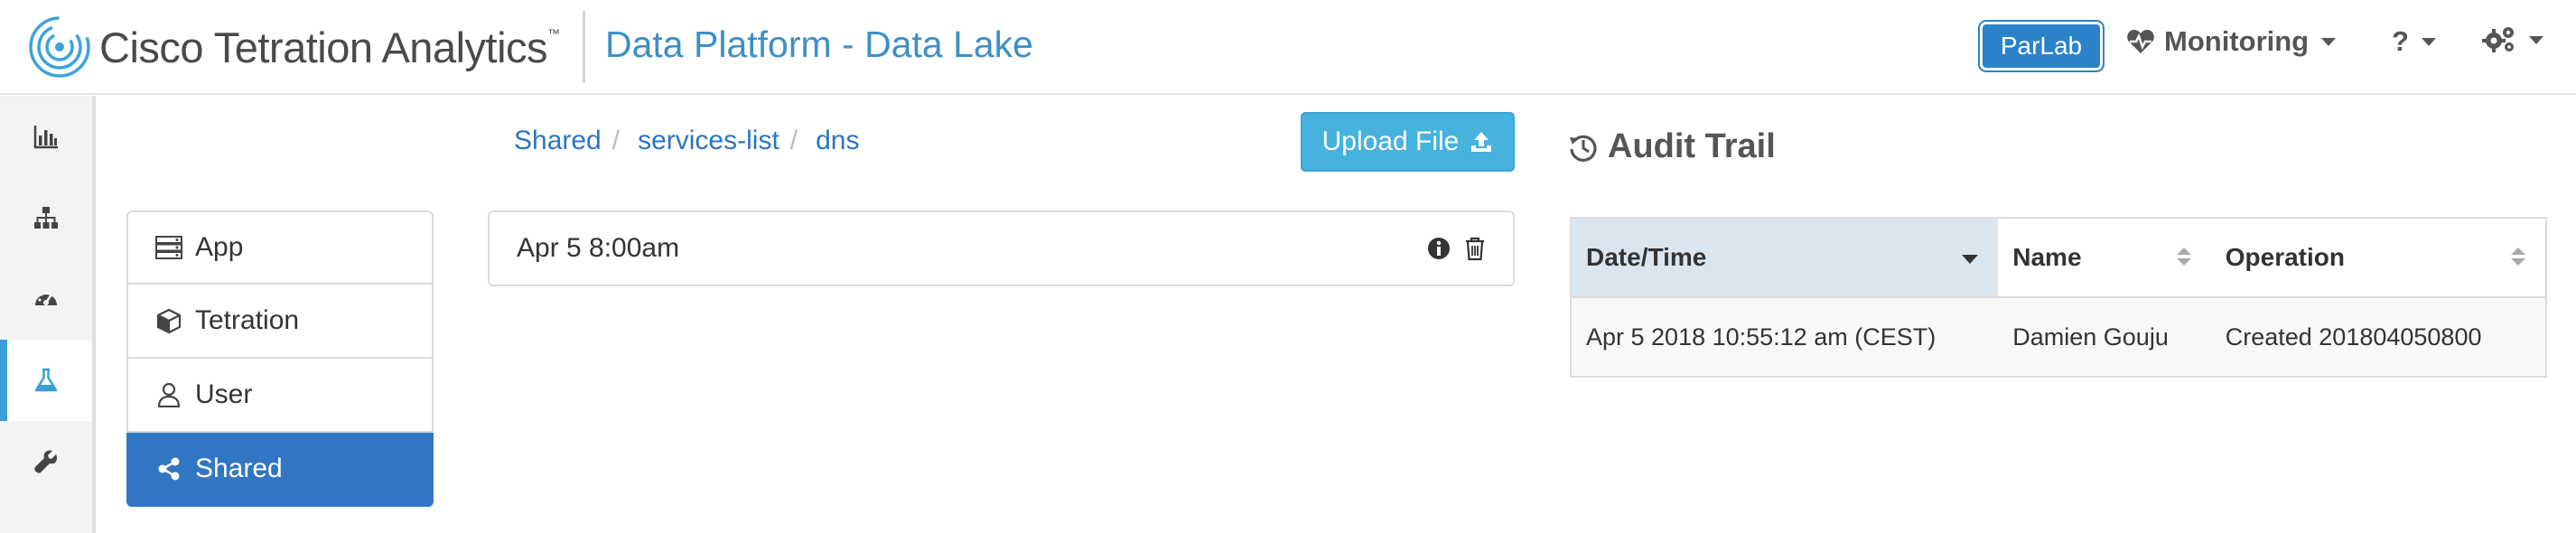  What do you see at coordinates (248, 320) in the screenshot?
I see `folder-label: Tetration` at bounding box center [248, 320].